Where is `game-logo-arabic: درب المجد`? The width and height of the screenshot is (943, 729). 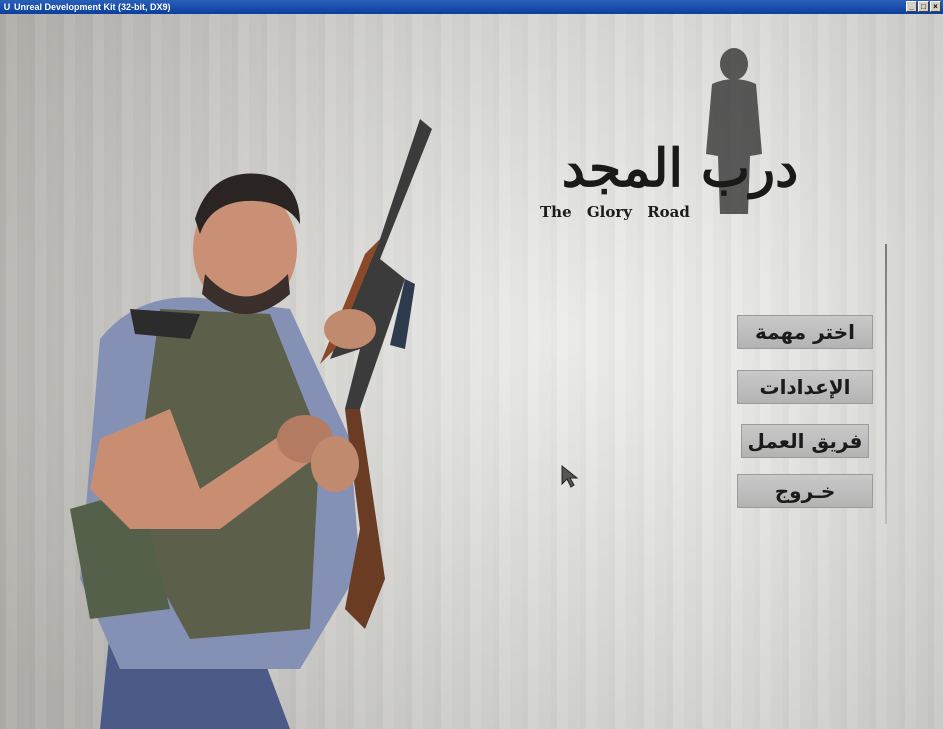
game-logo-arabic: درب المجد is located at coordinates (680, 168).